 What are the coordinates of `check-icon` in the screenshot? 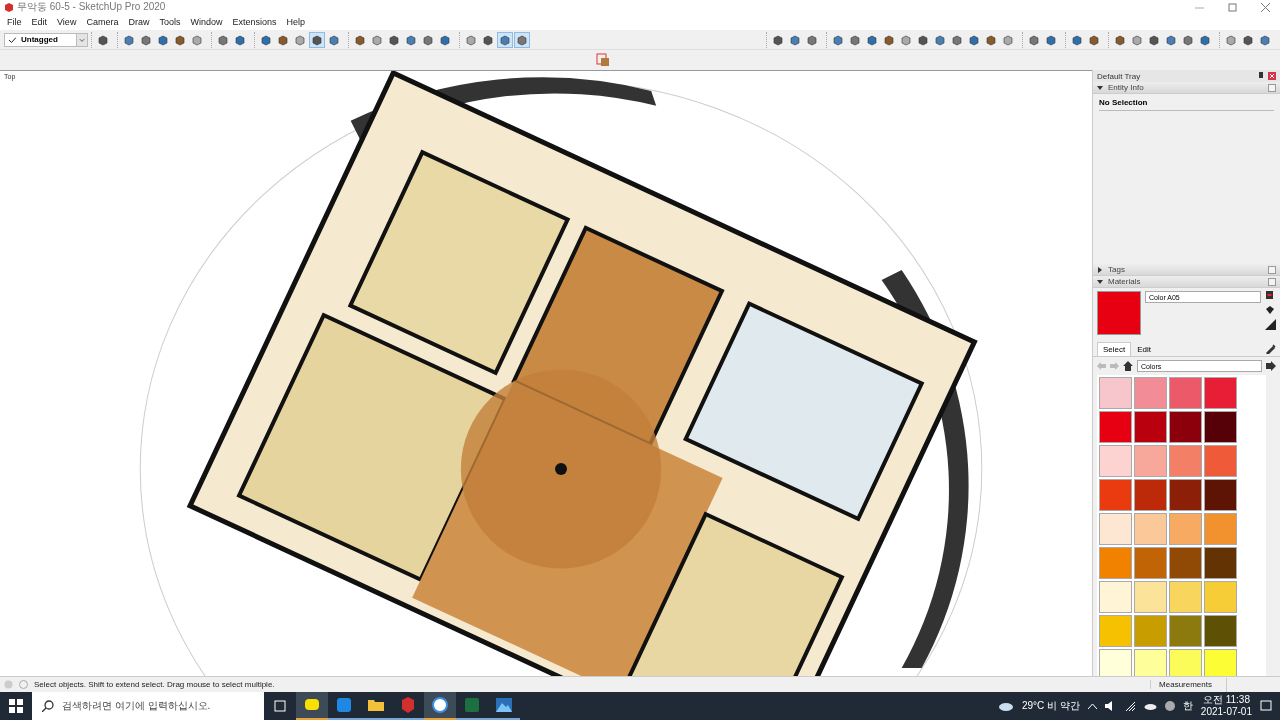 It's located at (12, 39).